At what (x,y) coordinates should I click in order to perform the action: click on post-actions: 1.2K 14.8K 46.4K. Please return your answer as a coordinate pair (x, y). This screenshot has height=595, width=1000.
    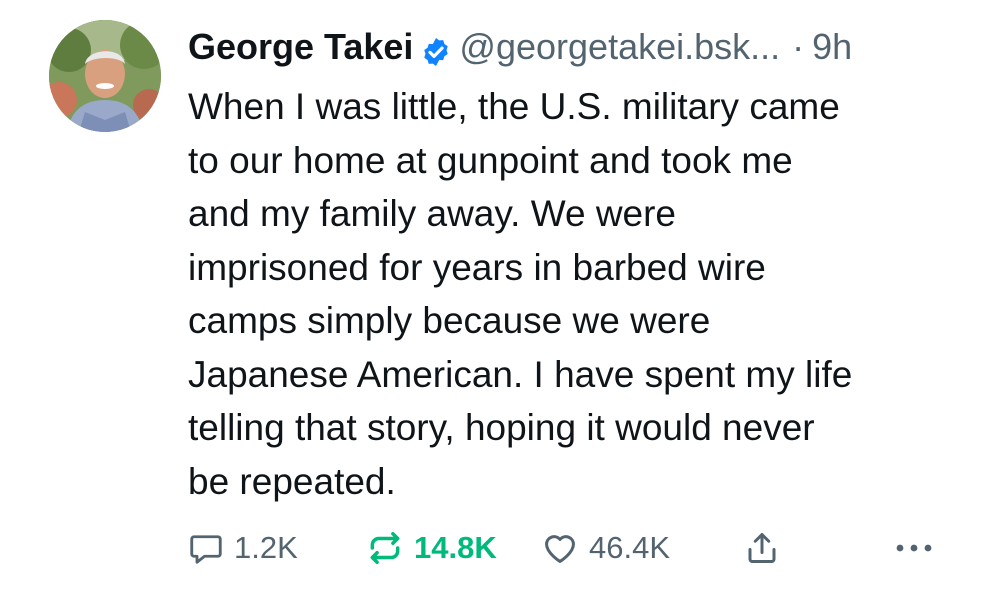
    Looking at the image, I should click on (573, 548).